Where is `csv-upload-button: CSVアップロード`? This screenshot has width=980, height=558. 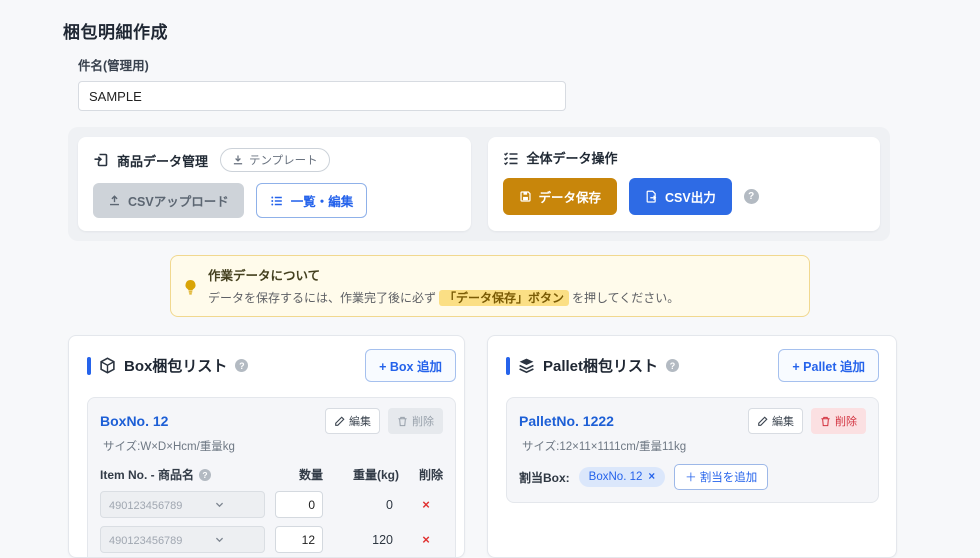 csv-upload-button: CSVアップロード is located at coordinates (168, 200).